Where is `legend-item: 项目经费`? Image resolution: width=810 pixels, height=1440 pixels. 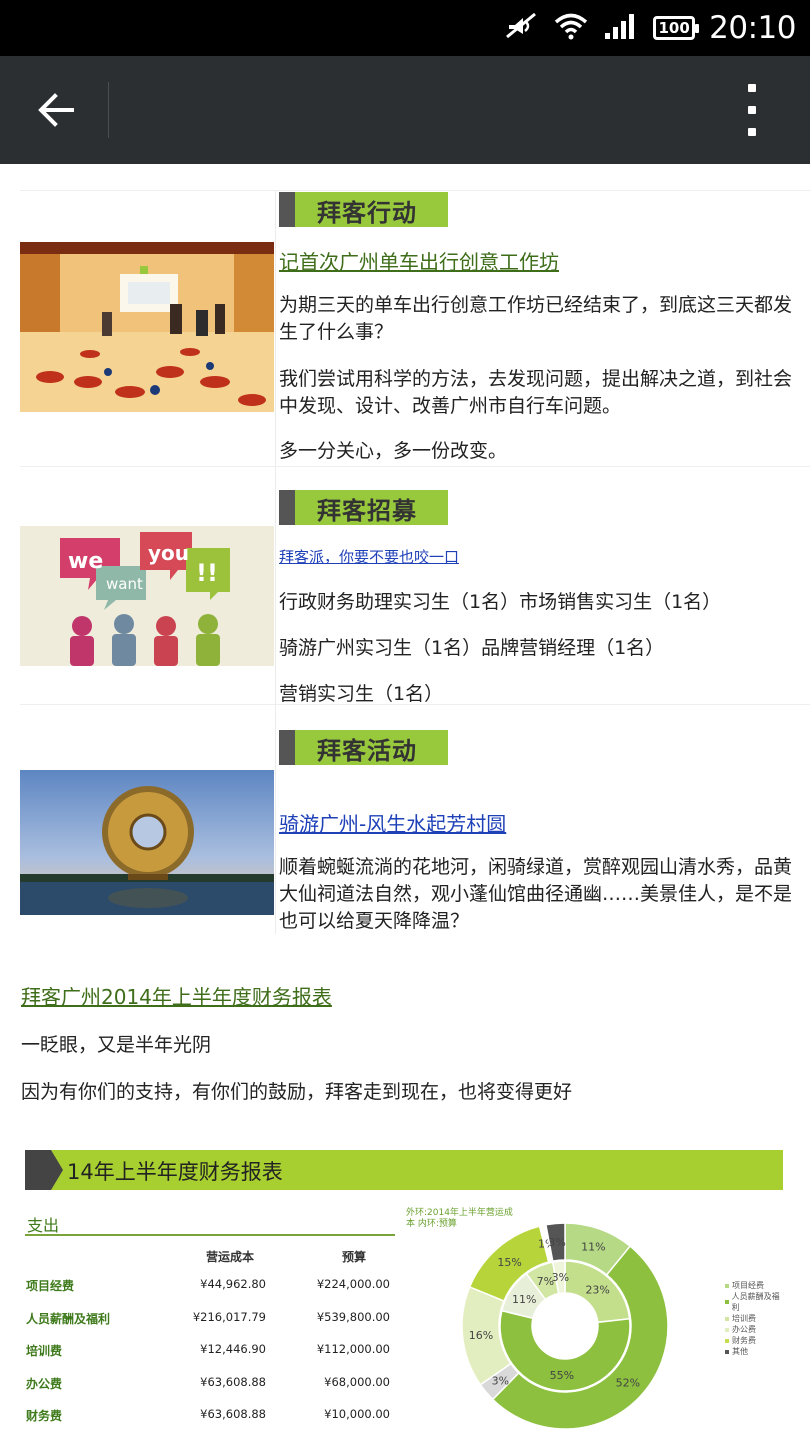 legend-item: 项目经费 is located at coordinates (754, 1285).